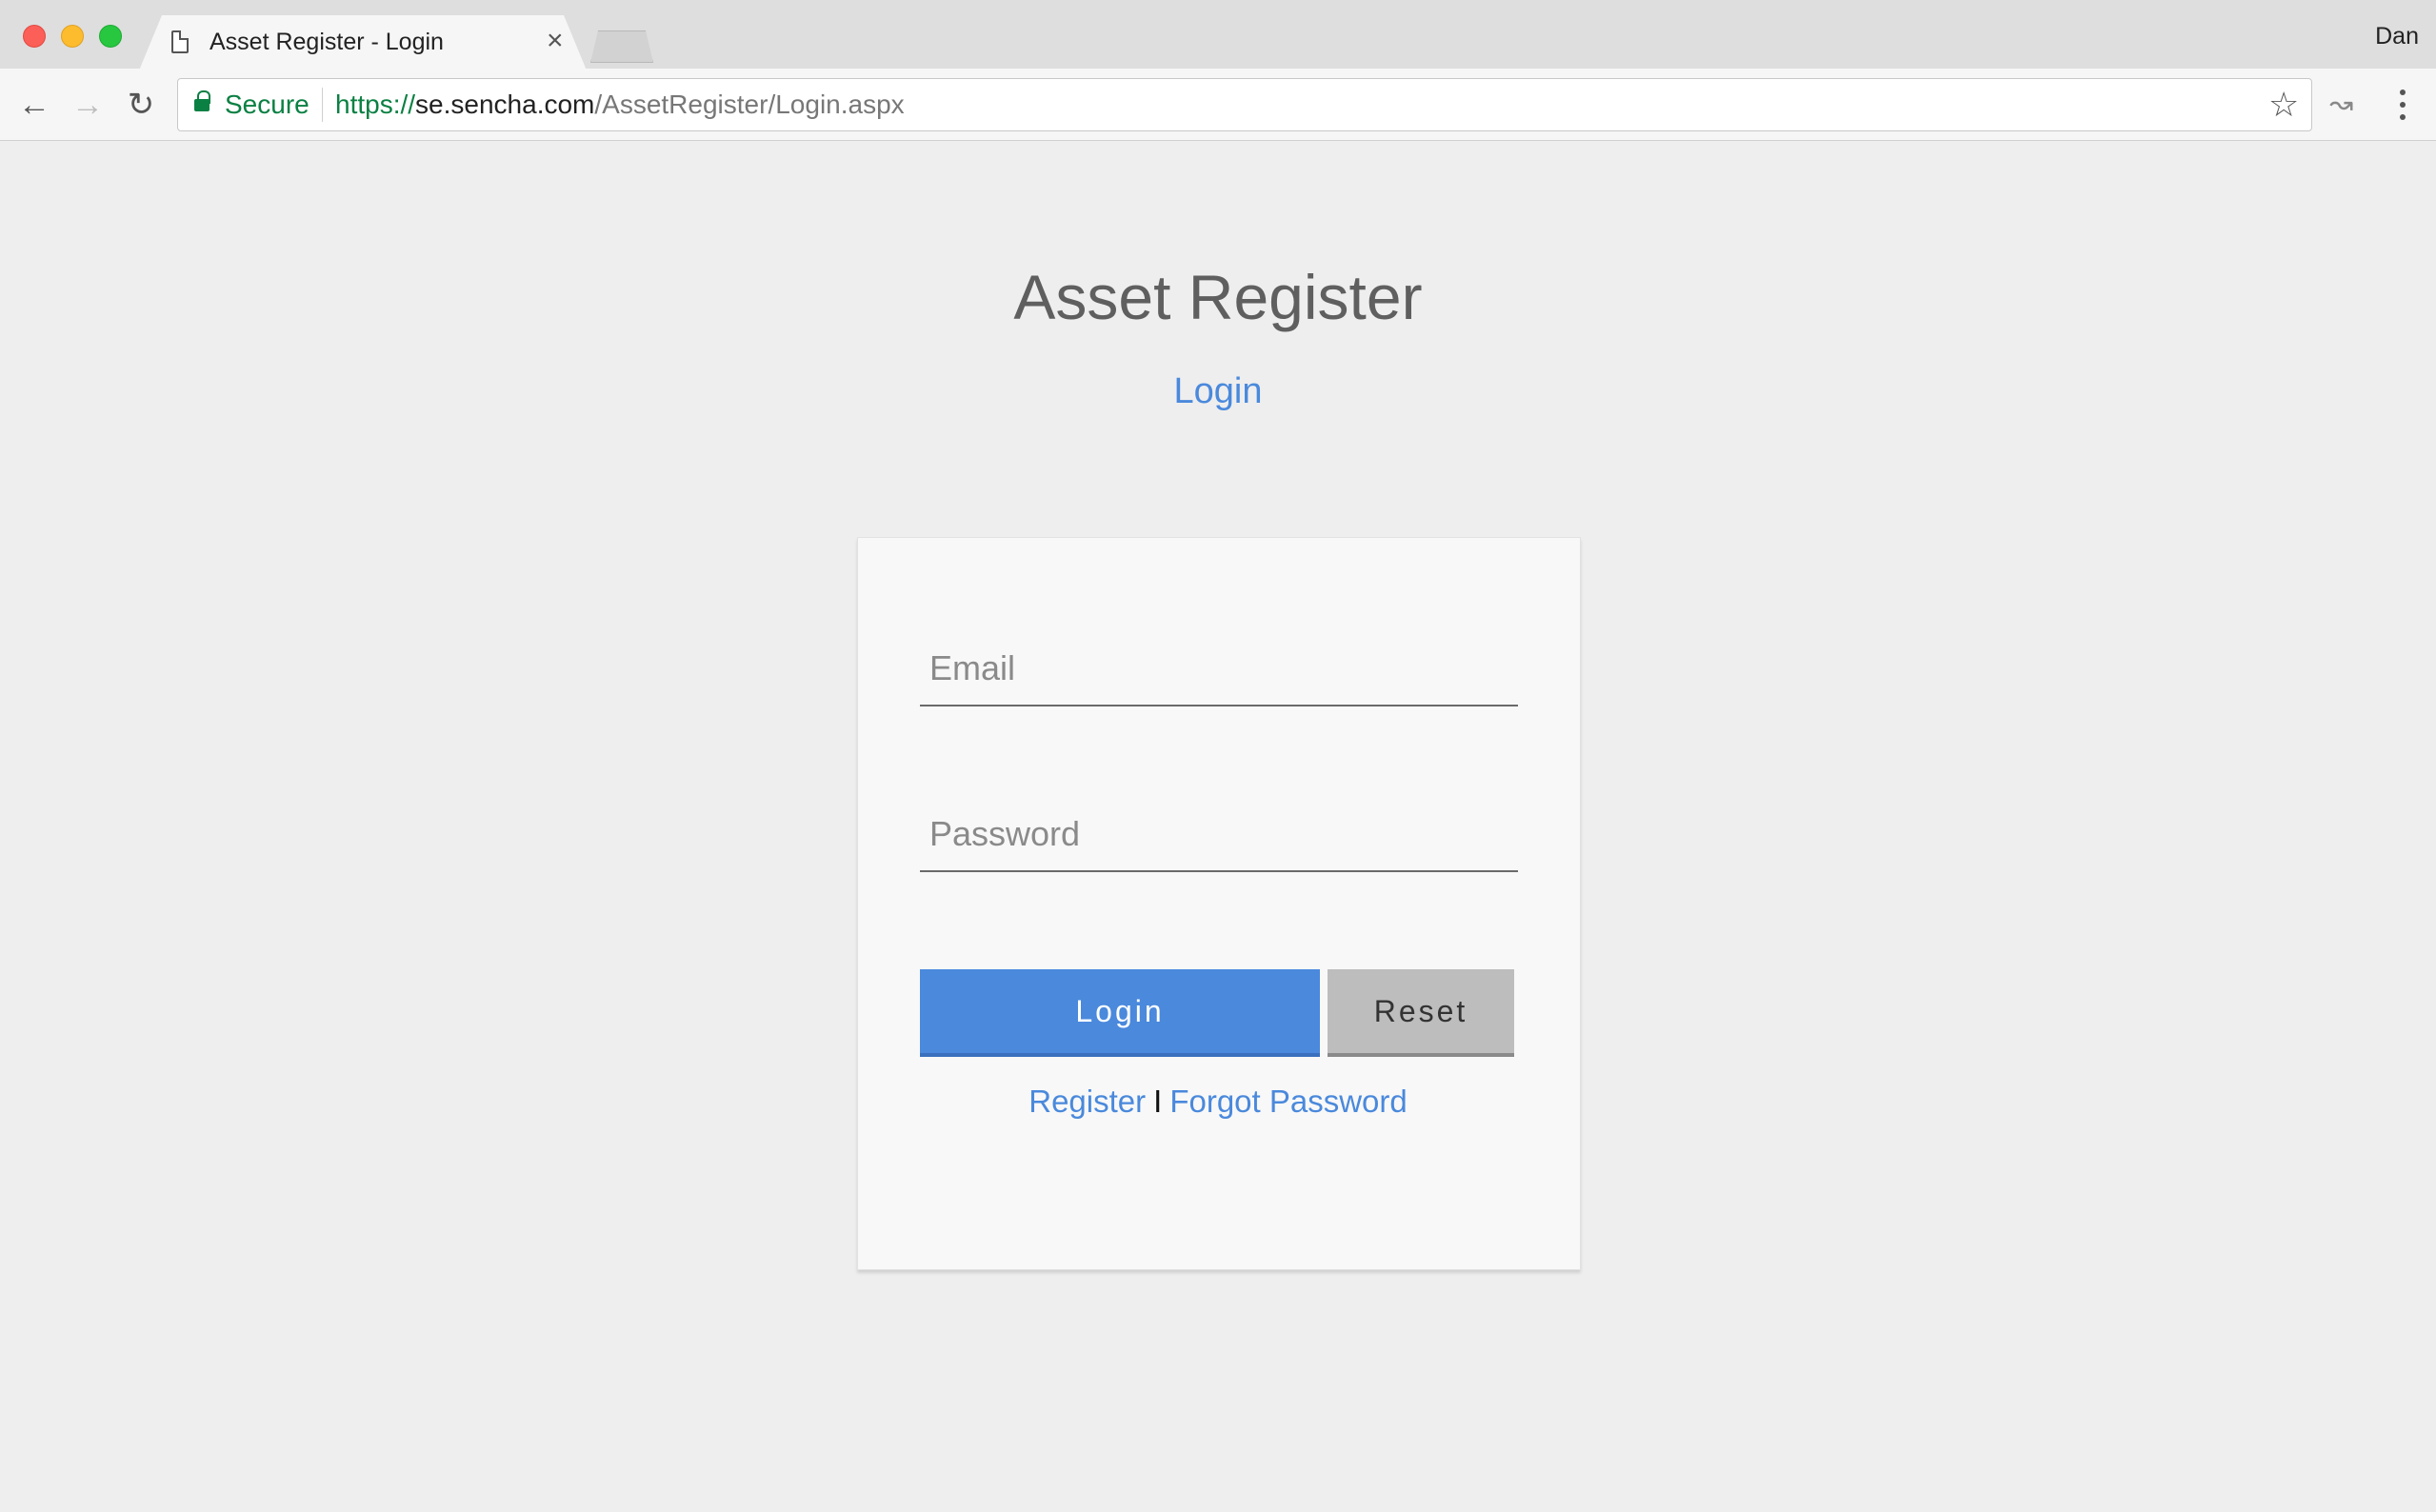 The width and height of the screenshot is (2436, 1512). What do you see at coordinates (327, 42) in the screenshot?
I see `tab-title: Asset Register - Login` at bounding box center [327, 42].